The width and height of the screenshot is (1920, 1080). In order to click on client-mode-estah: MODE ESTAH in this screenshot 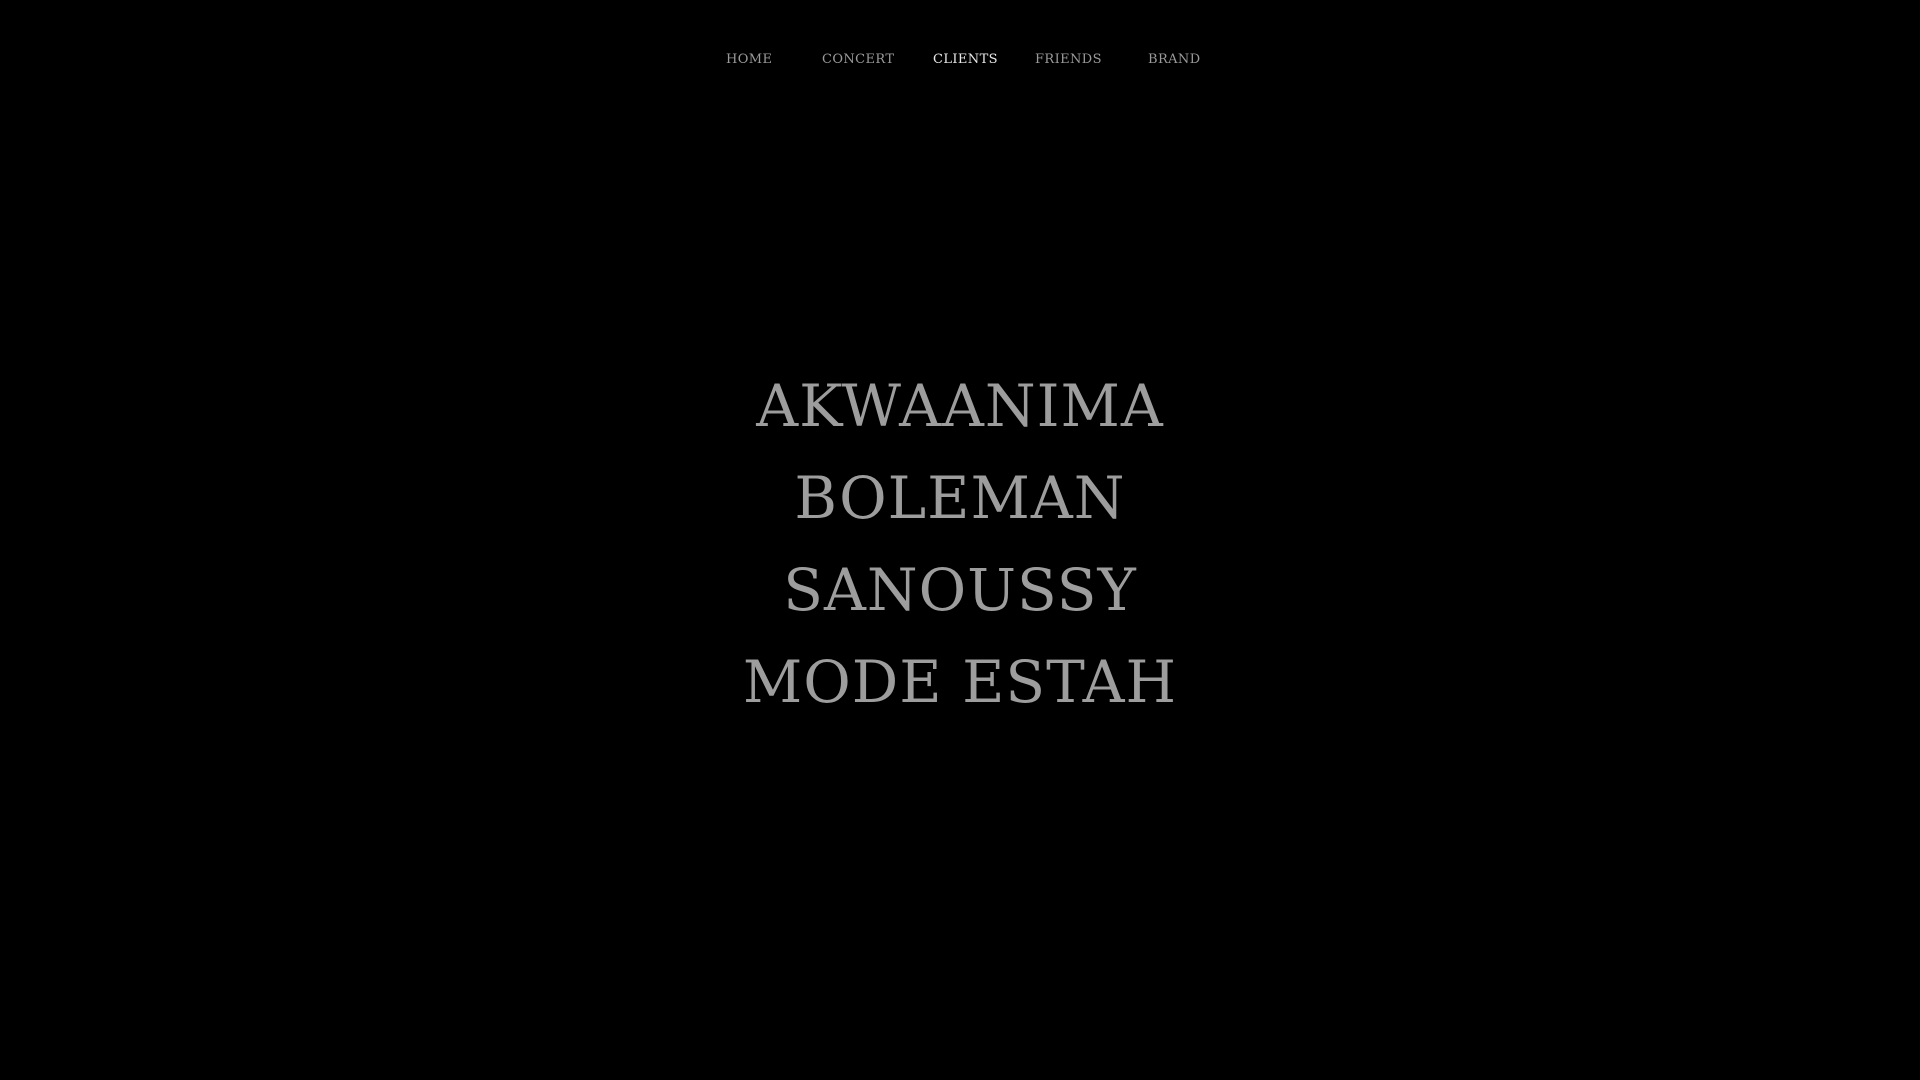, I will do `click(960, 682)`.